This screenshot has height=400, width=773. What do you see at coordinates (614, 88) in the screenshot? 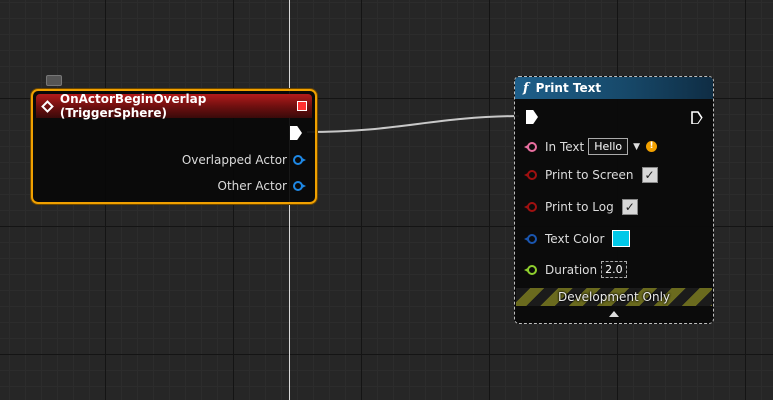
I see `print-node-header: f Print Text` at bounding box center [614, 88].